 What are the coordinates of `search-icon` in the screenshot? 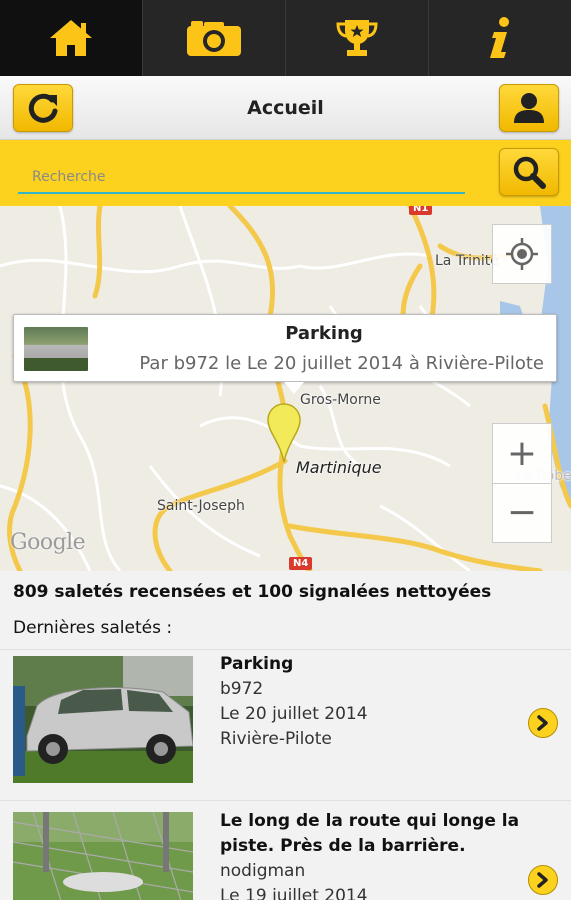 It's located at (529, 172).